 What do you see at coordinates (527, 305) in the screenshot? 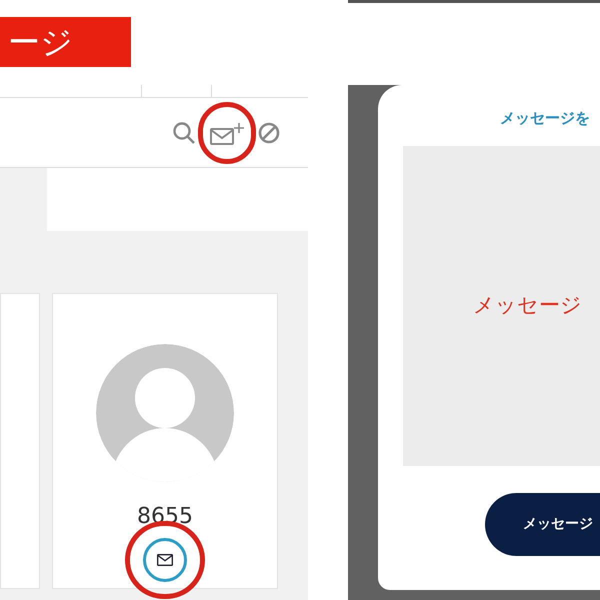
I see `preview-text: メッセージ` at bounding box center [527, 305].